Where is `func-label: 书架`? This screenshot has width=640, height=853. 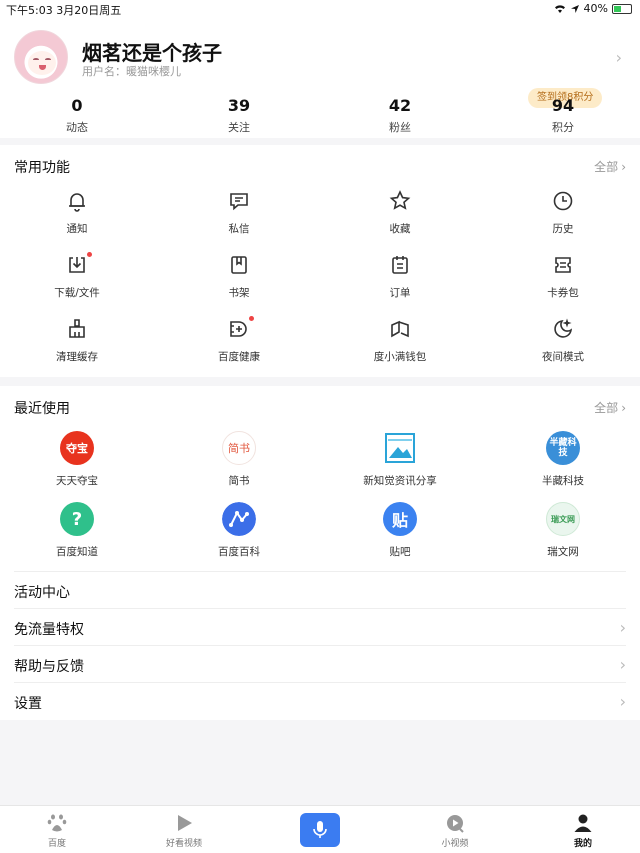
func-label: 书架 is located at coordinates (239, 293).